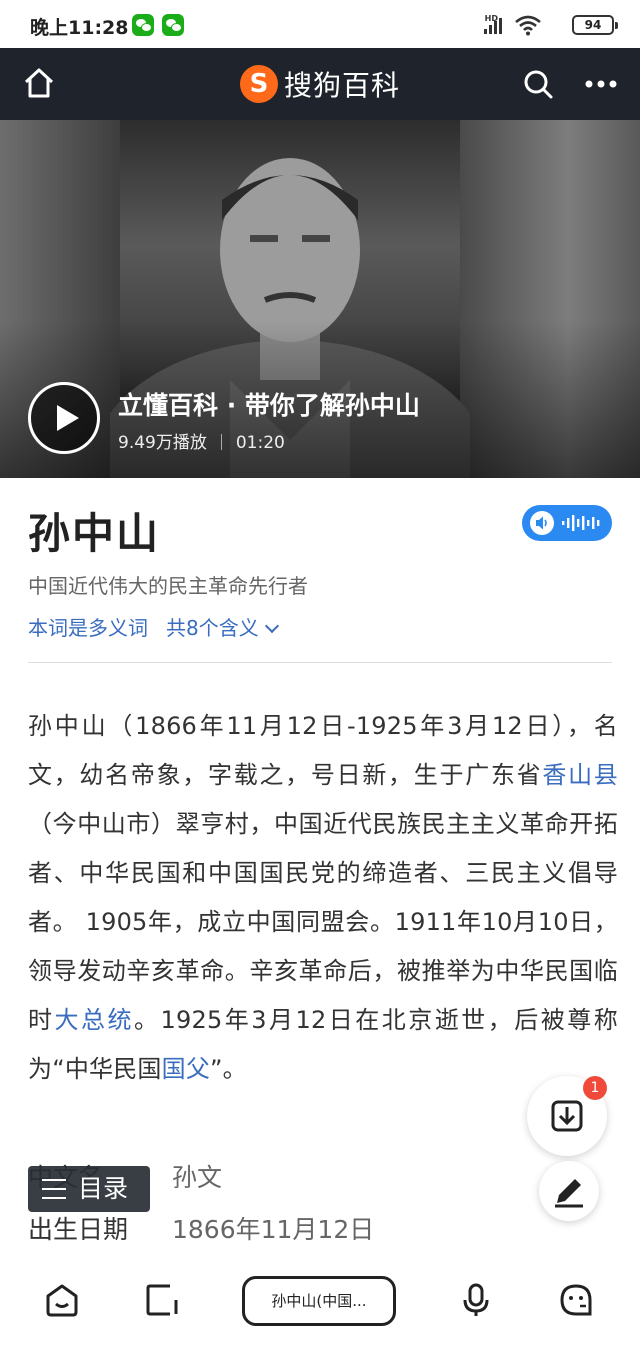 This screenshot has width=640, height=1351. What do you see at coordinates (62, 1300) in the screenshot?
I see `home-face-icon` at bounding box center [62, 1300].